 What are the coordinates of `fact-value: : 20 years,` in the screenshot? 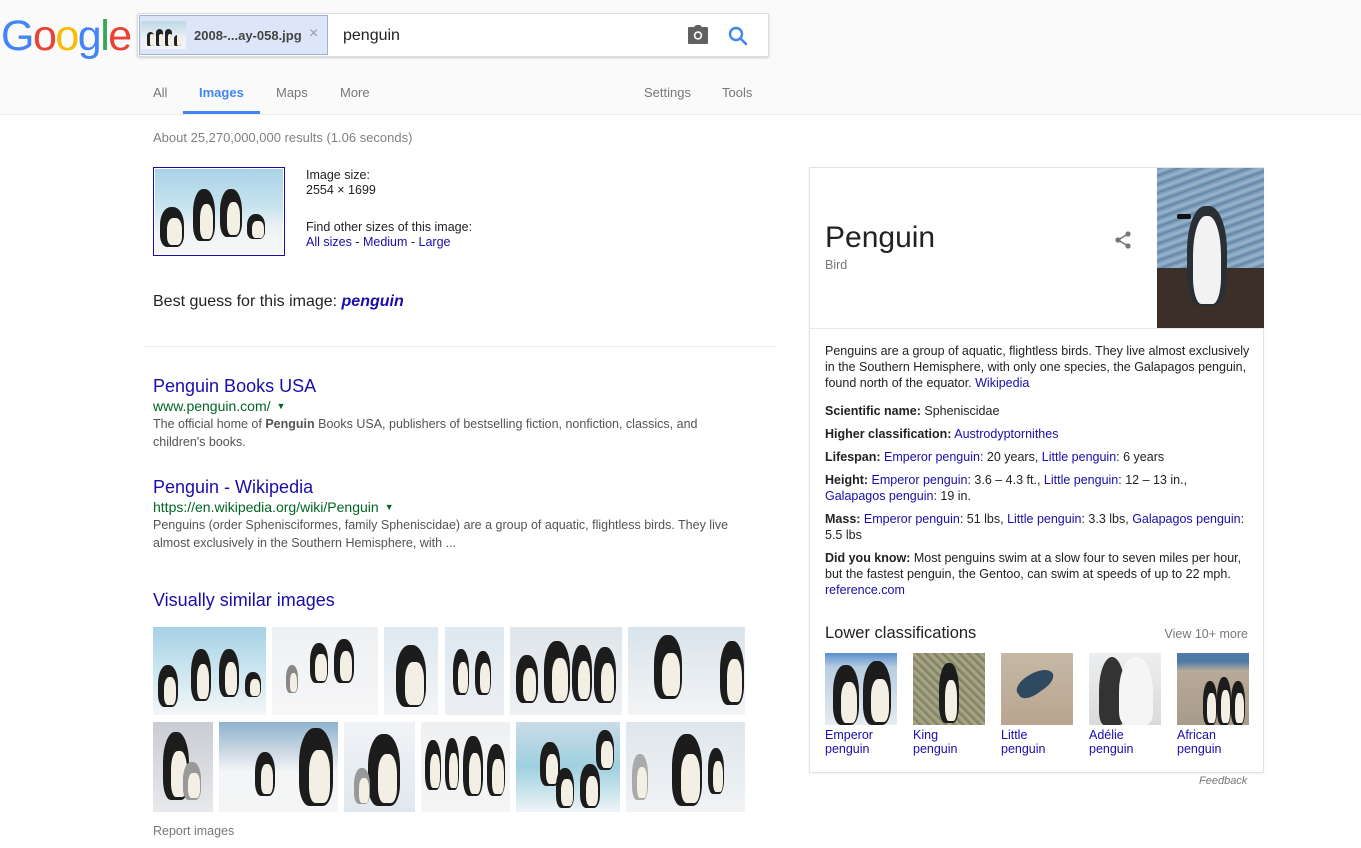 It's located at (1010, 457).